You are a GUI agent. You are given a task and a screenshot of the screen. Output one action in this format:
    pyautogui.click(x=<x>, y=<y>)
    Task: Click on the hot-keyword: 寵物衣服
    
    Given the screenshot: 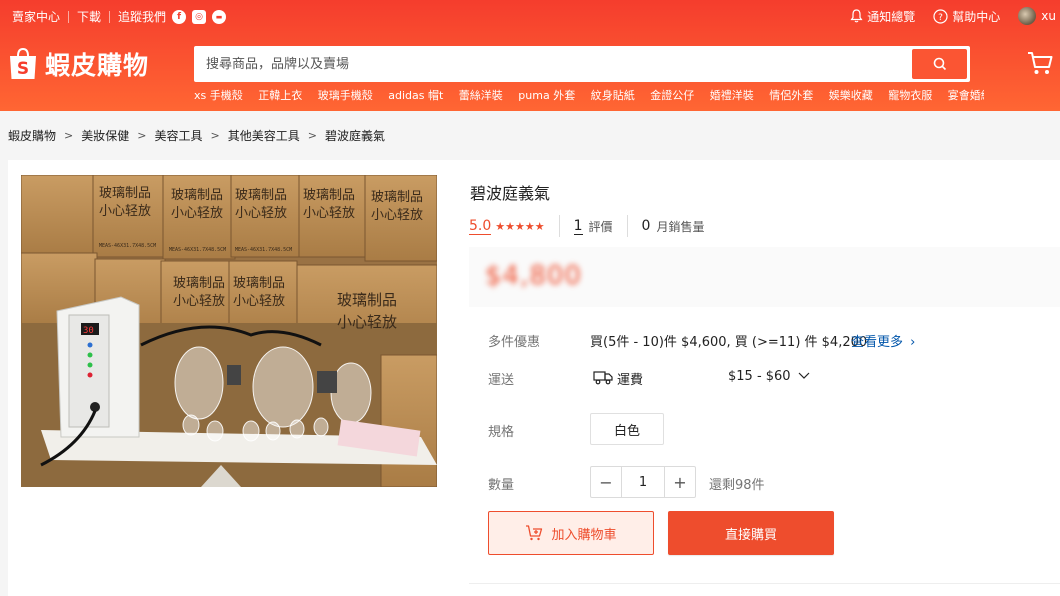 What is the action you would take?
    pyautogui.click(x=910, y=95)
    